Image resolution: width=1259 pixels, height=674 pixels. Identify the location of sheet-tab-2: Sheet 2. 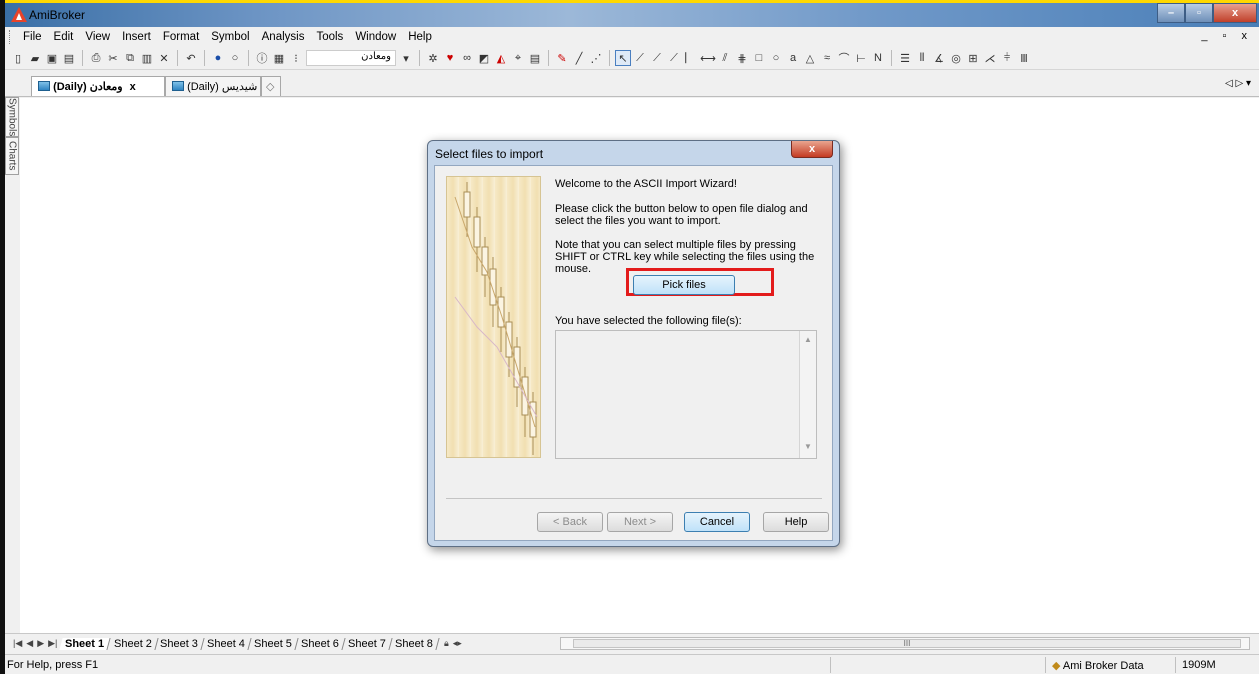
(133, 643).